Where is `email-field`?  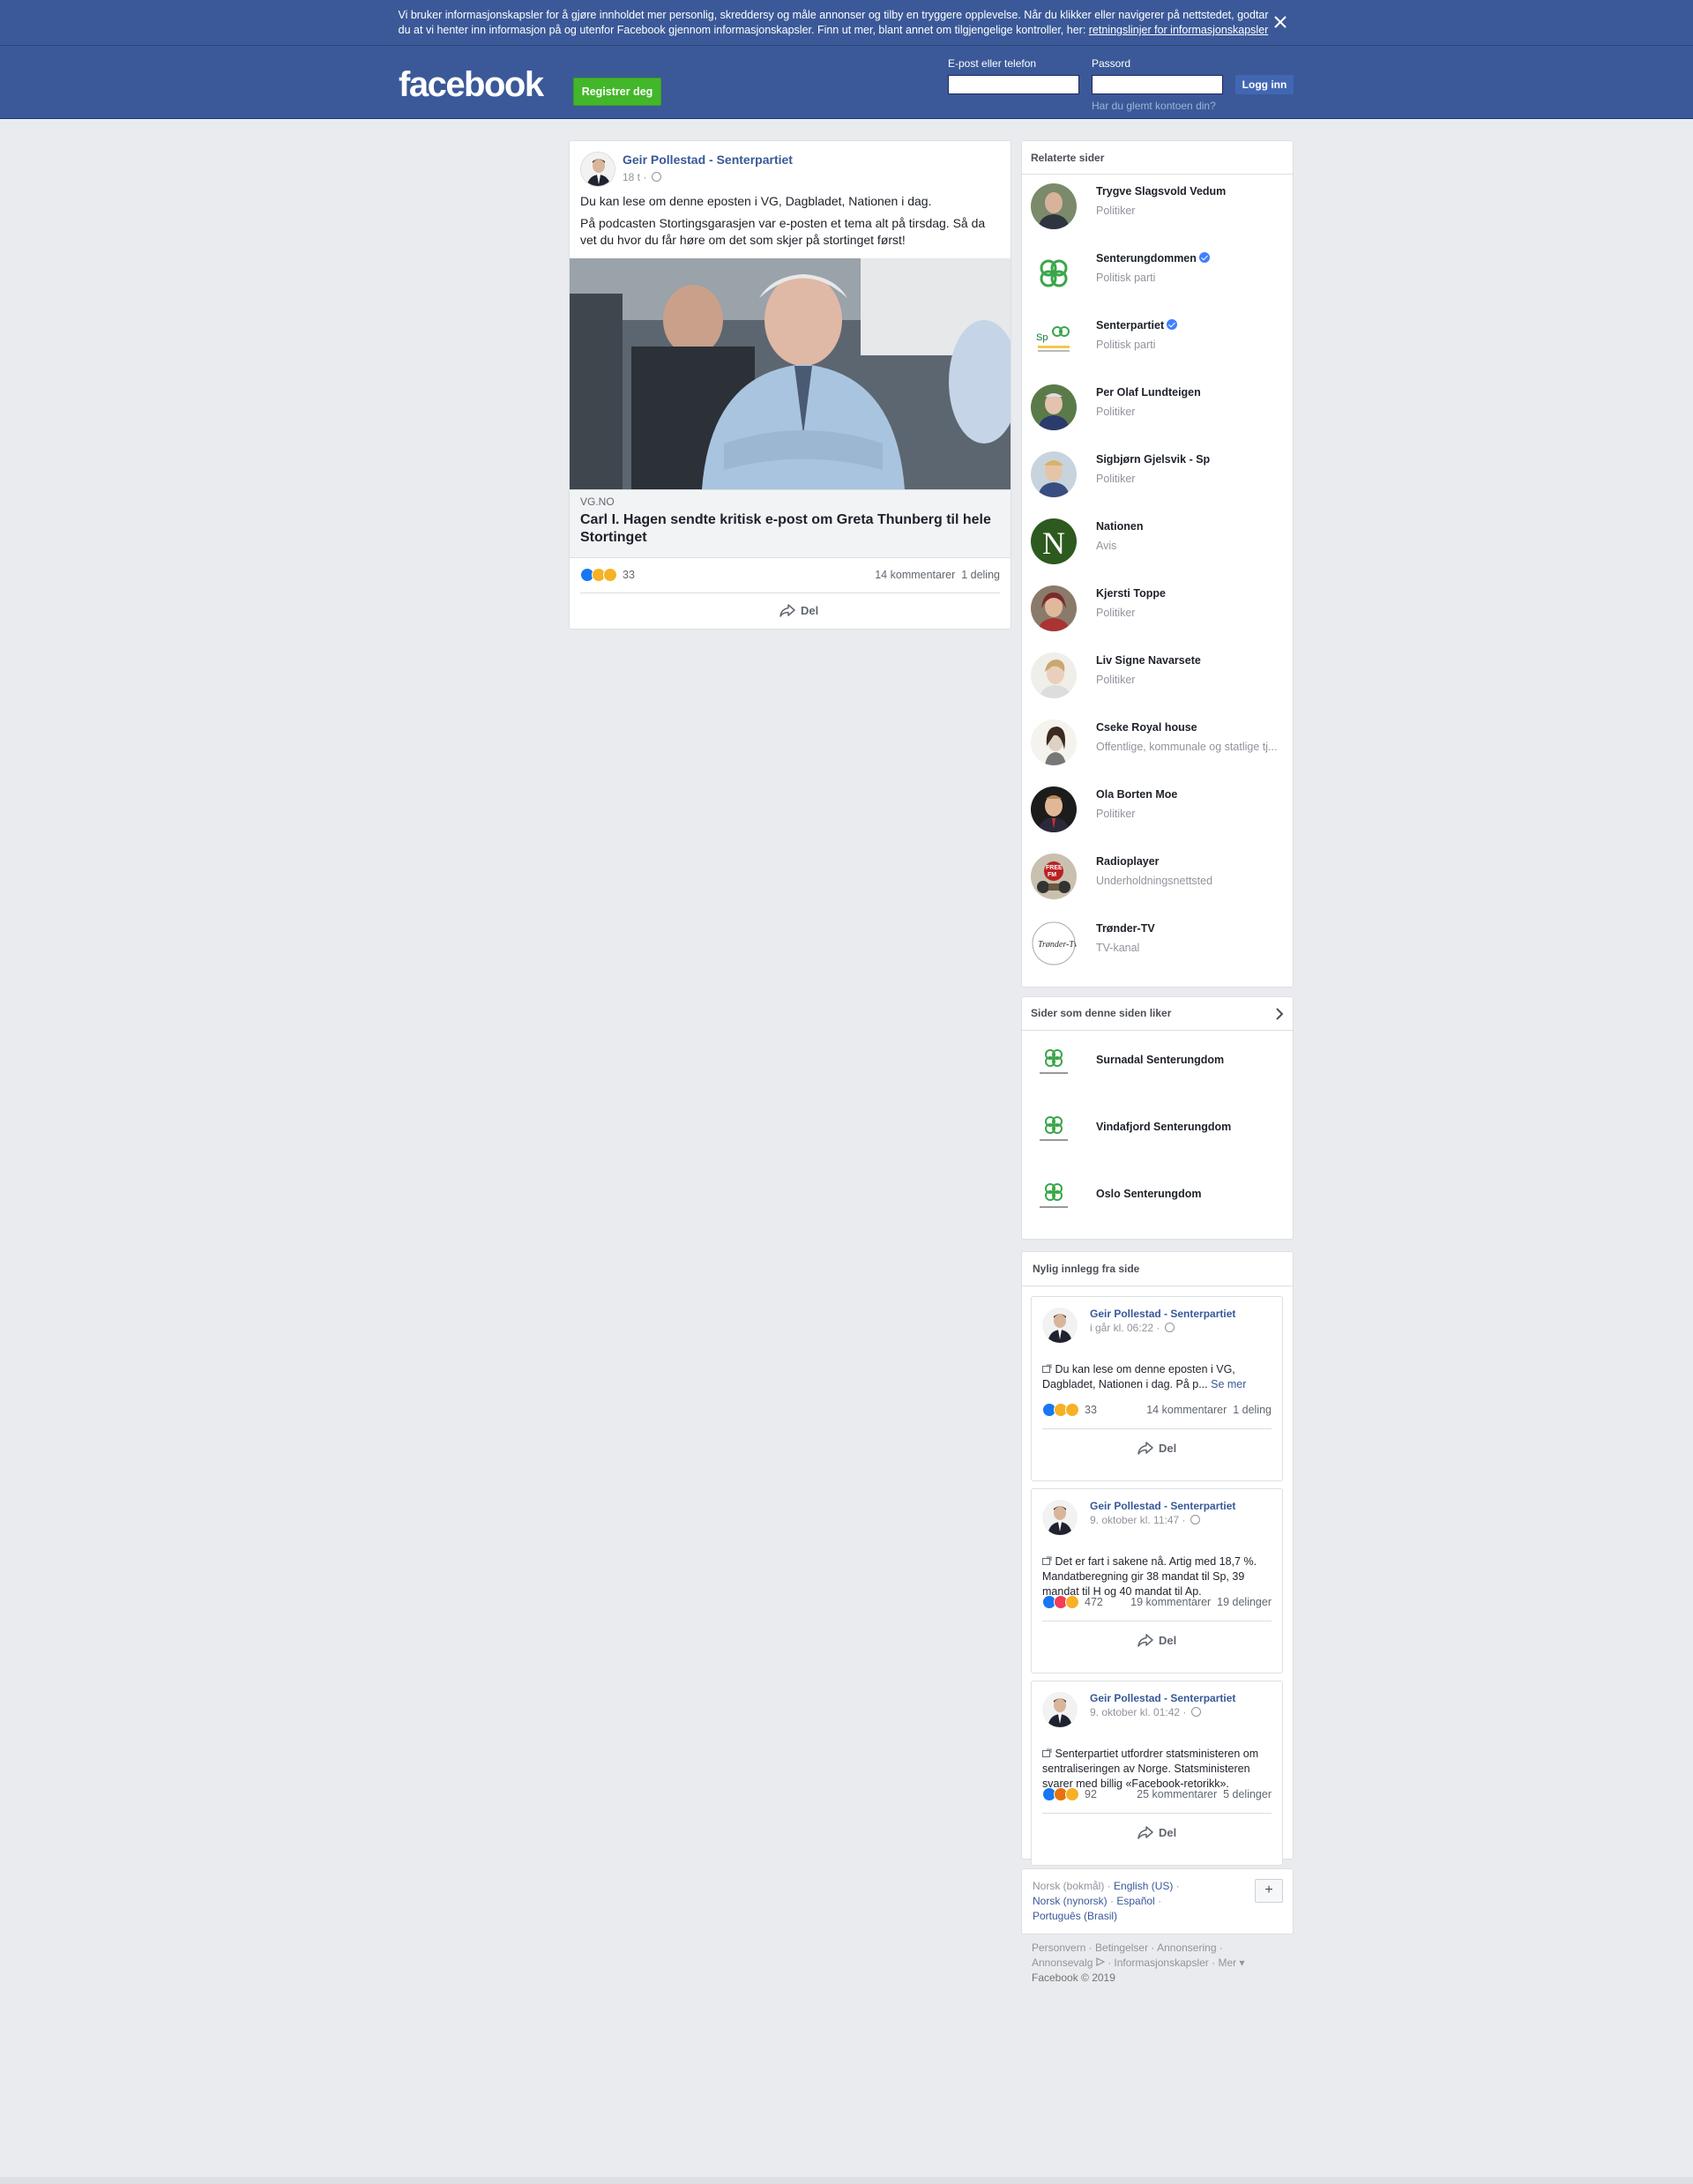
email-field is located at coordinates (1013, 84).